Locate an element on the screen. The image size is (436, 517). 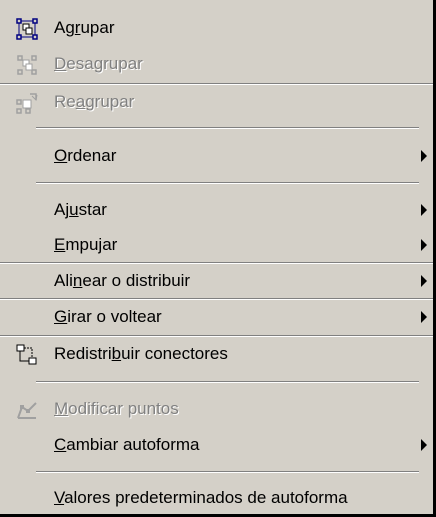
menu-item-empujar: Empujar is located at coordinates (216, 245).